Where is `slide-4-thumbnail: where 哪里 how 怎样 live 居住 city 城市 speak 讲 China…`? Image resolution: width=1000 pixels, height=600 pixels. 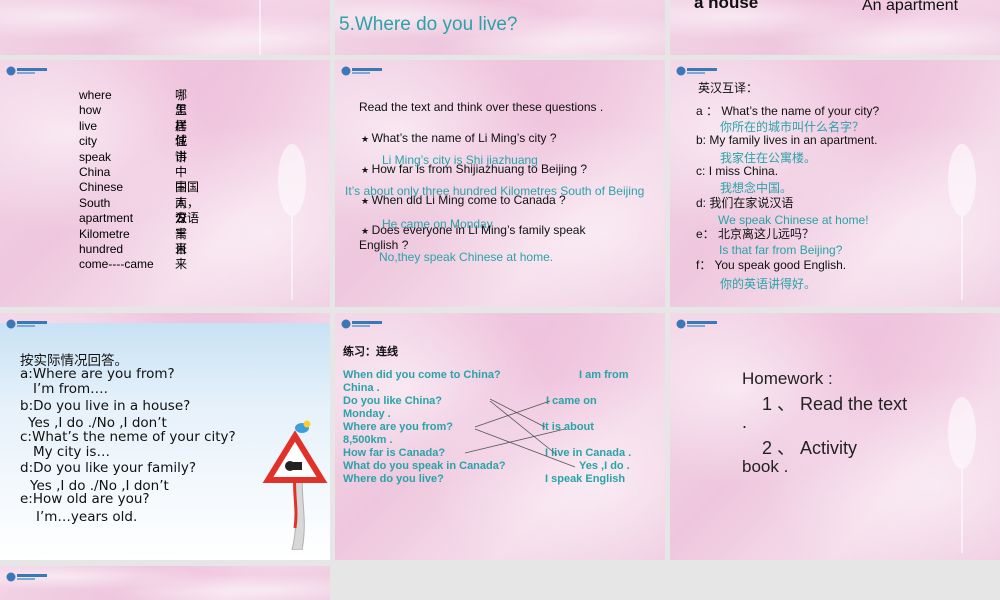 slide-4-thumbnail: where 哪里 how 怎样 live 居住 city 城市 speak 讲 China… is located at coordinates (165, 183).